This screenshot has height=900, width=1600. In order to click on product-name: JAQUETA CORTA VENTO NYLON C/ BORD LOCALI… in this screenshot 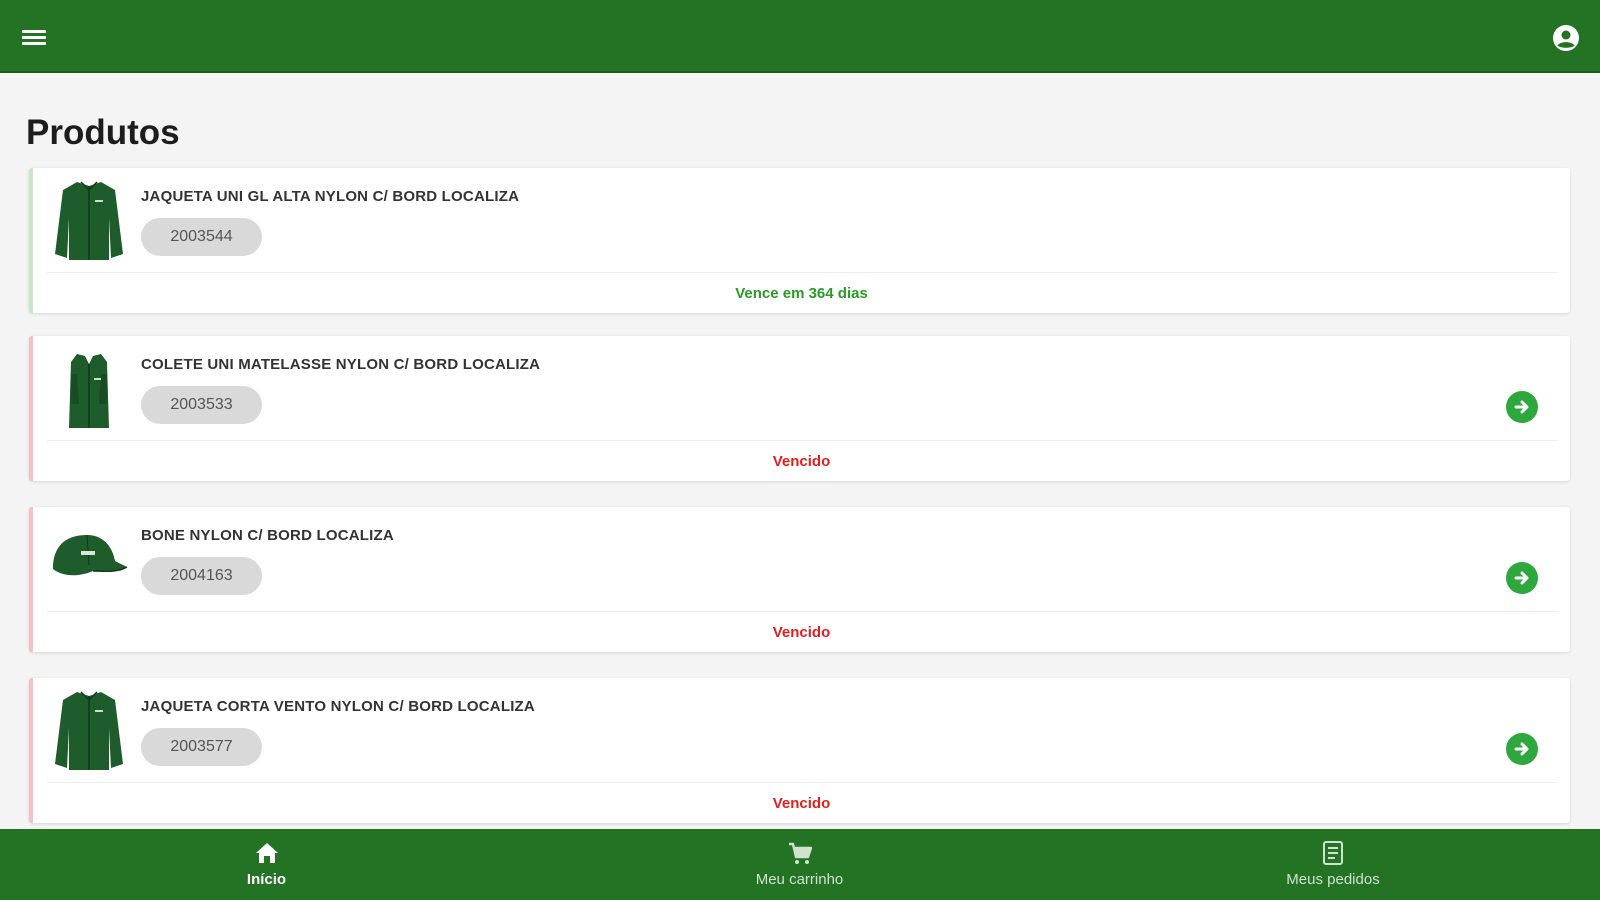, I will do `click(338, 706)`.